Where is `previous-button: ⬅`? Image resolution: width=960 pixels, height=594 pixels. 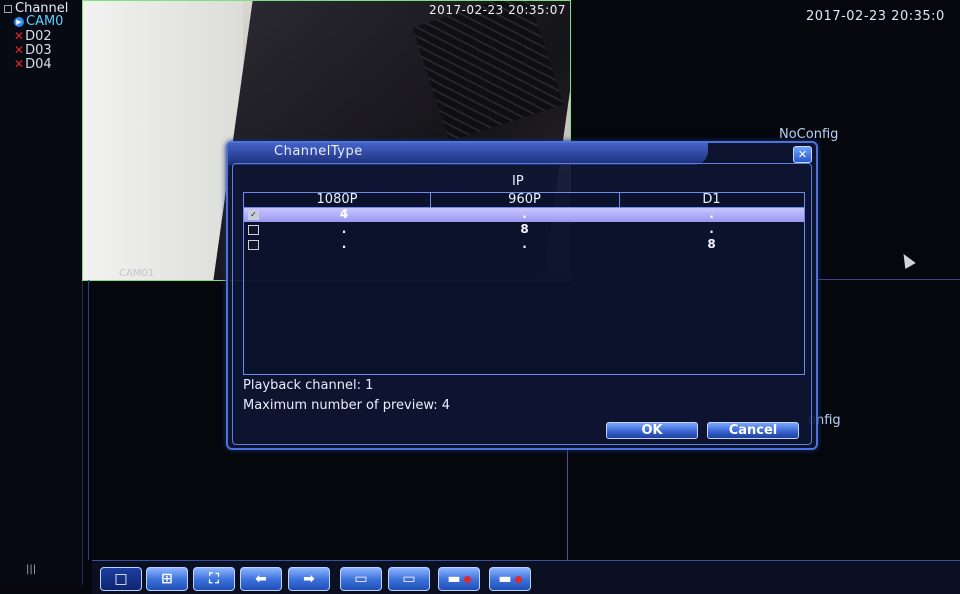 previous-button: ⬅ is located at coordinates (261, 579).